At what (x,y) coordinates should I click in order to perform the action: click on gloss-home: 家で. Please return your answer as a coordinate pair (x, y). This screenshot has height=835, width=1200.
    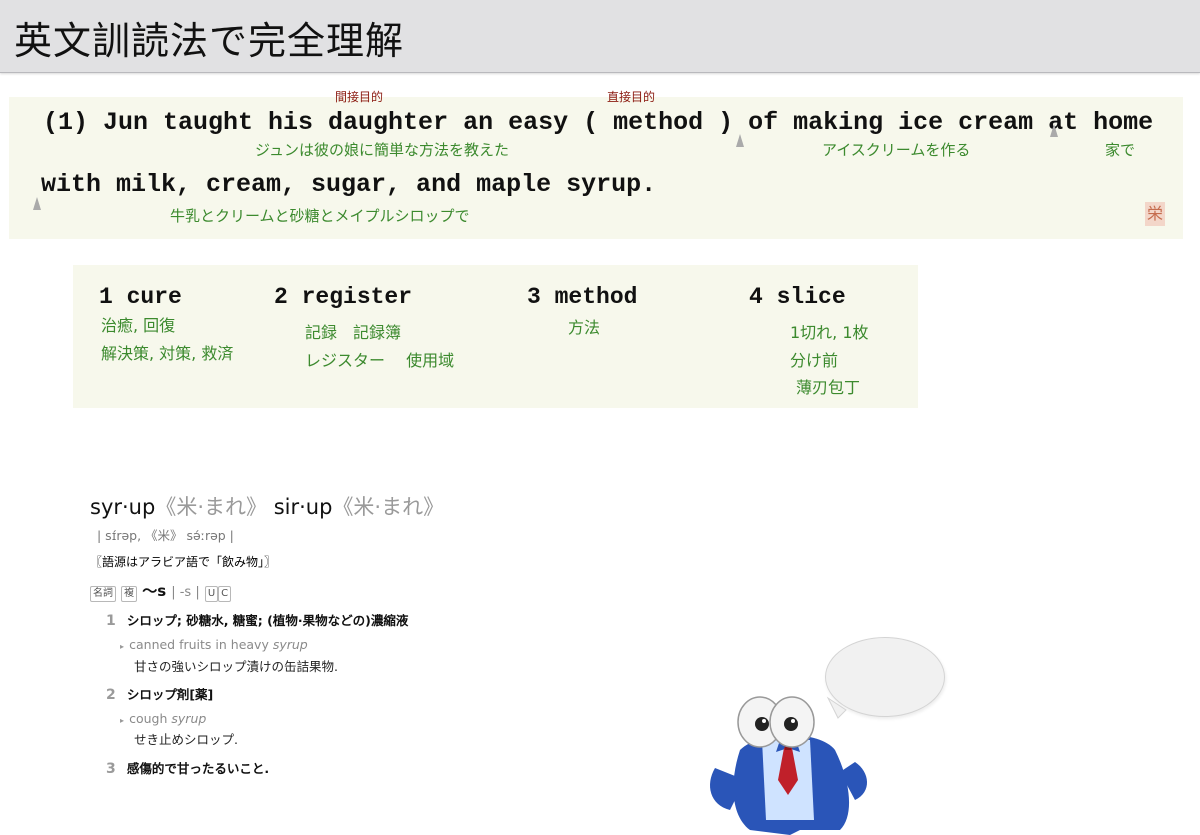
    Looking at the image, I should click on (1120, 150).